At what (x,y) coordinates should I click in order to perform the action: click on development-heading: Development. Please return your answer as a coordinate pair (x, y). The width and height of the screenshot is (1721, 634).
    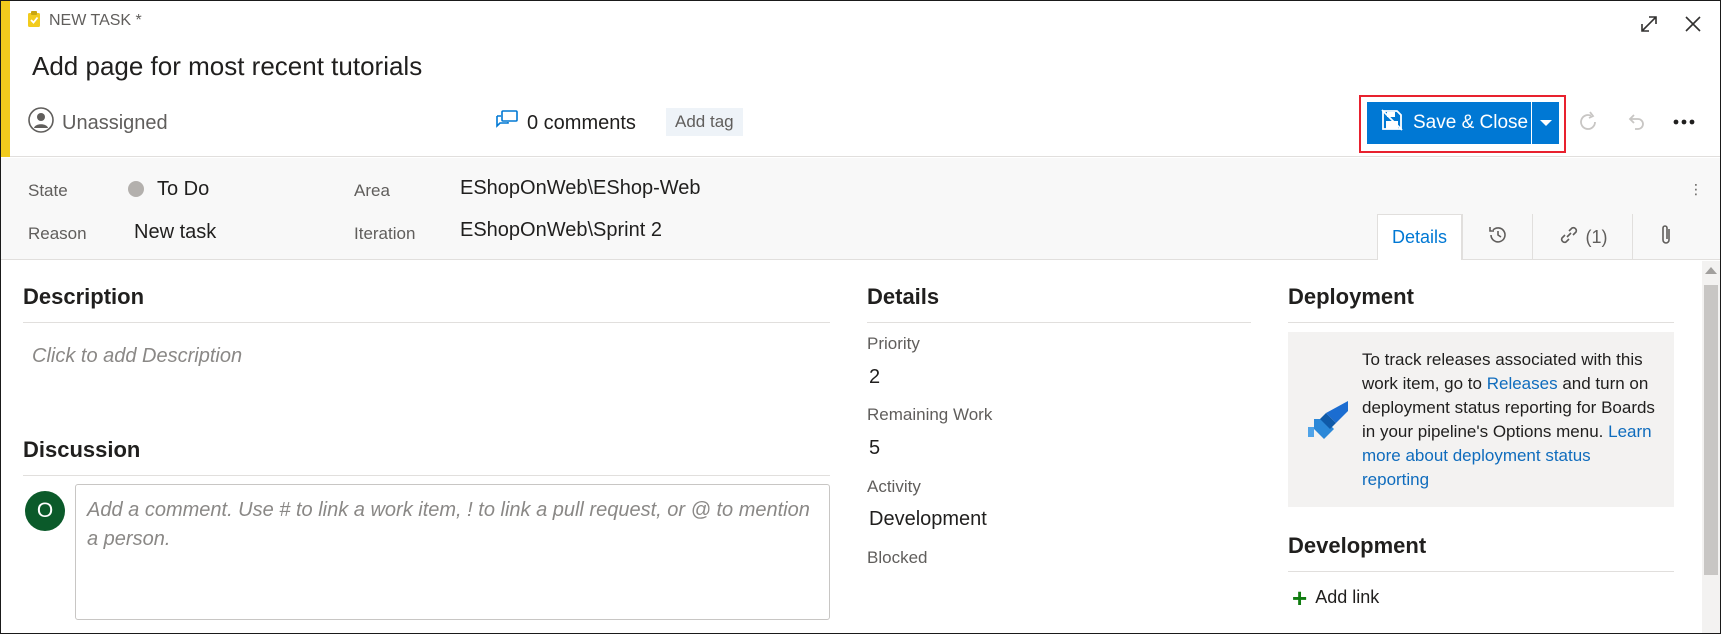
    Looking at the image, I should click on (1357, 545).